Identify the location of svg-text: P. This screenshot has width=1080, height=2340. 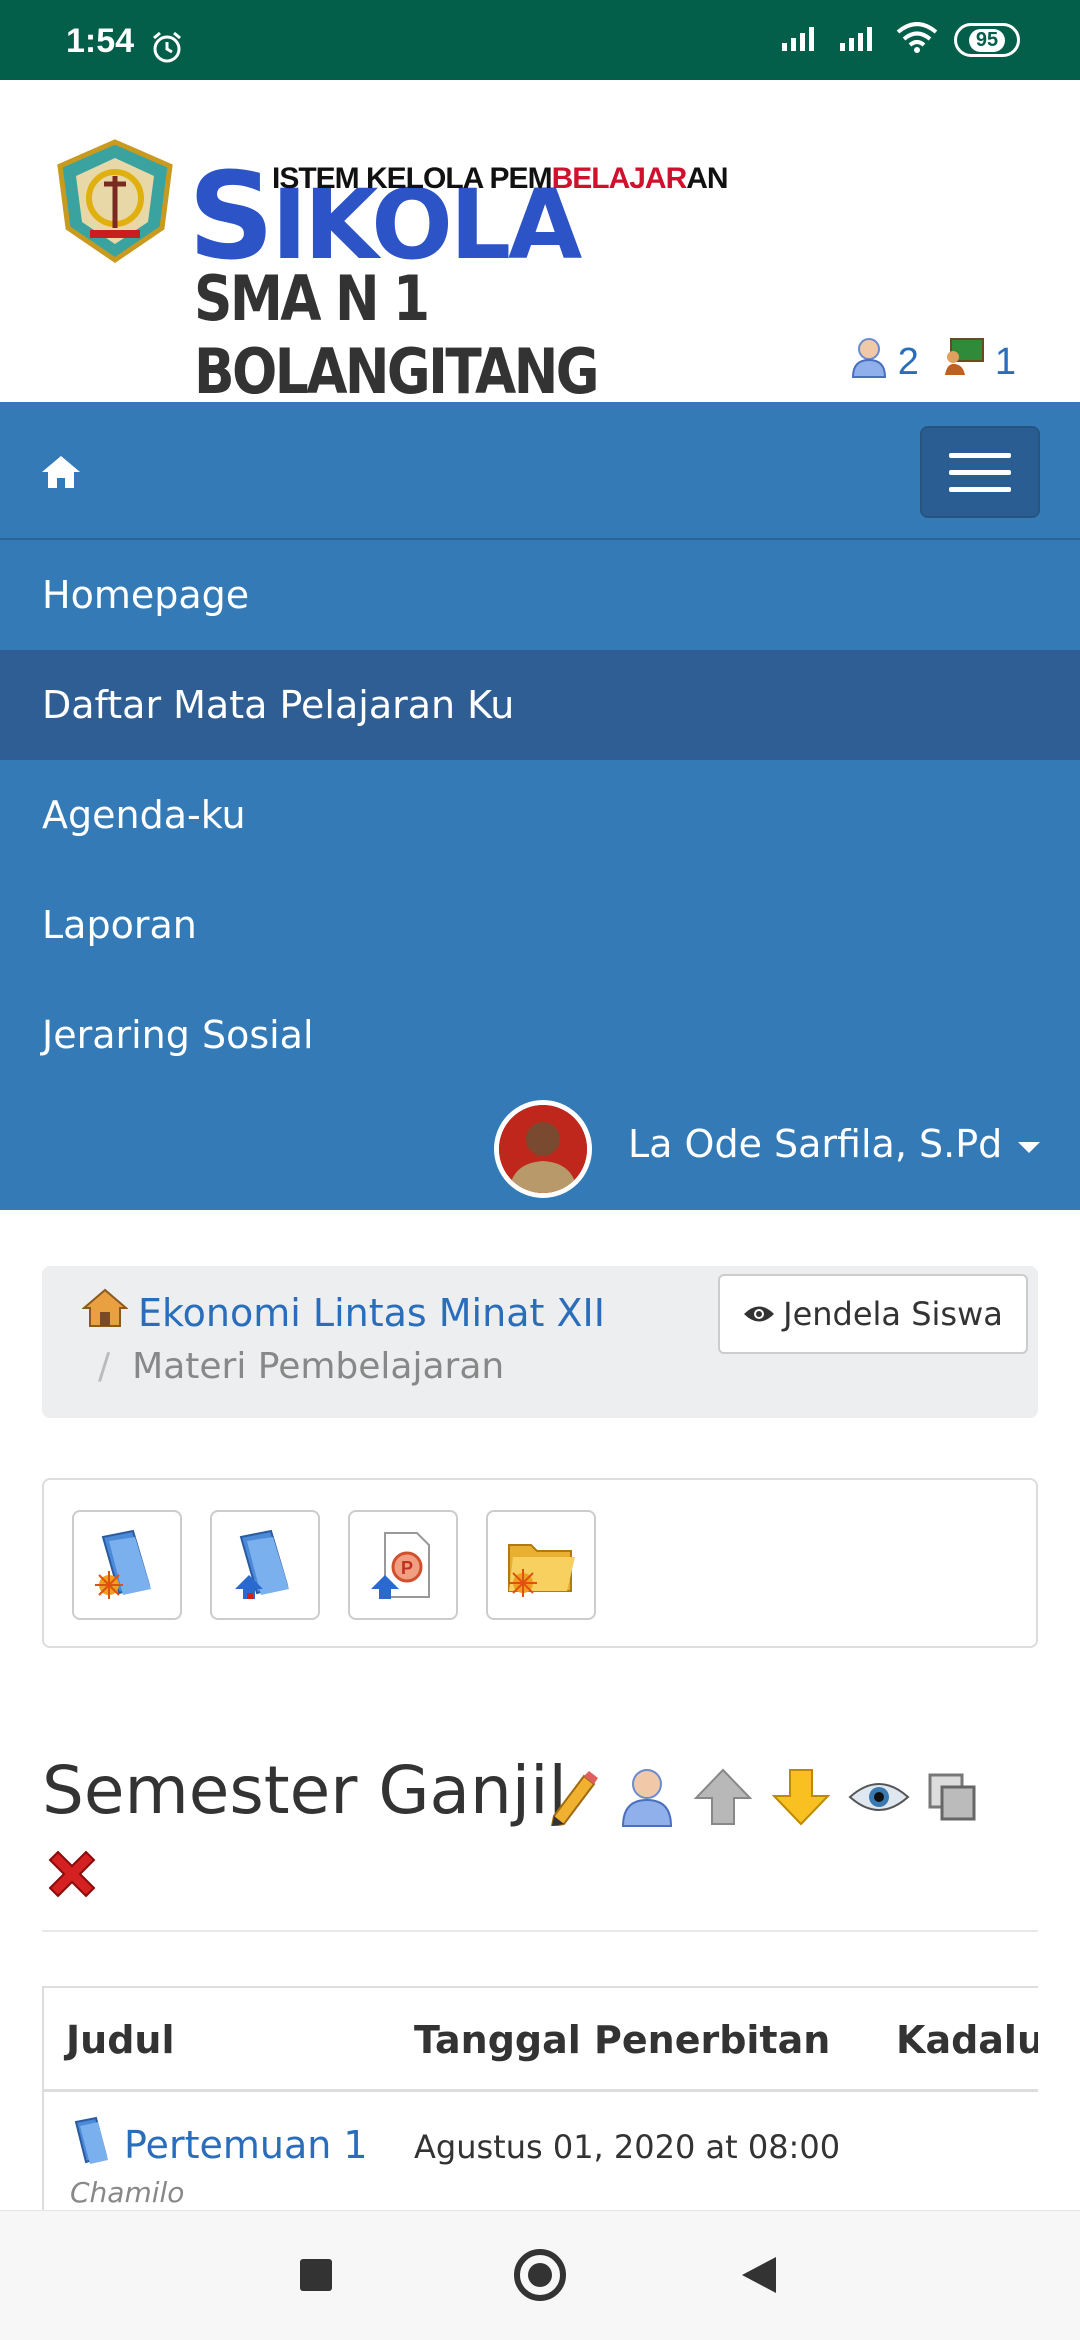
(407, 1568).